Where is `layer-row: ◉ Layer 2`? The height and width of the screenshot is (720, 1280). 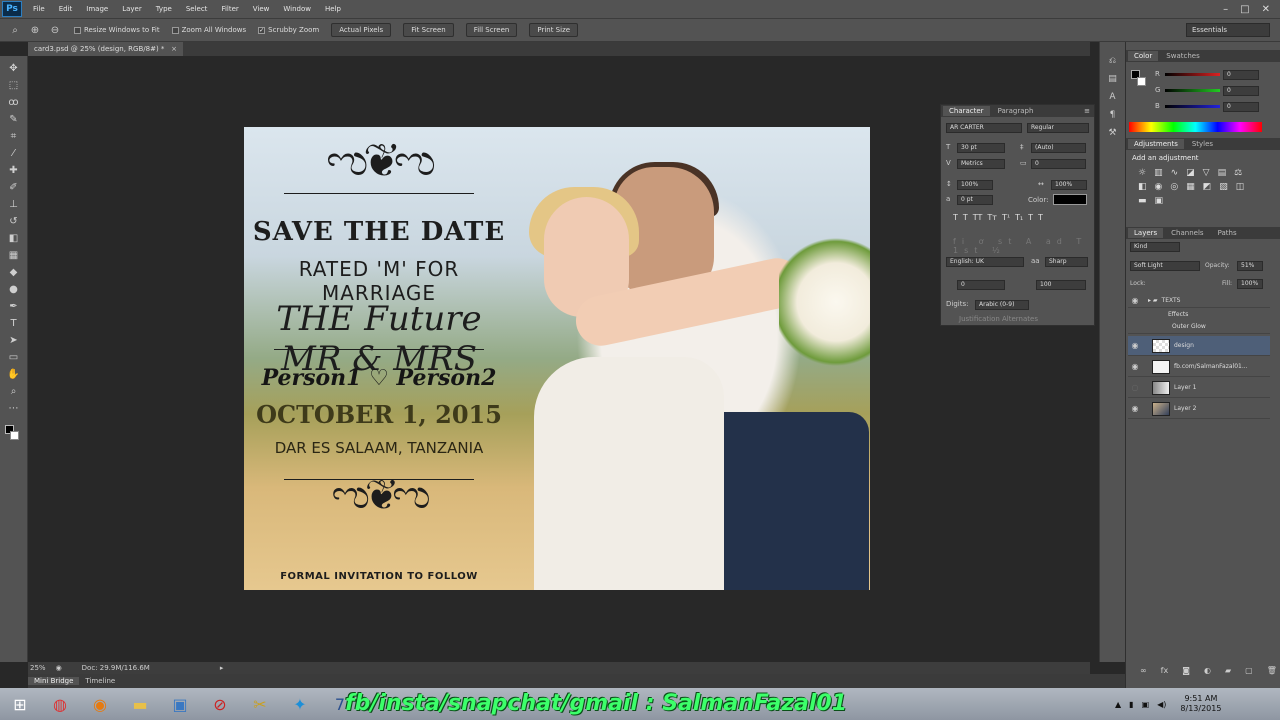 layer-row: ◉ Layer 2 is located at coordinates (1199, 409).